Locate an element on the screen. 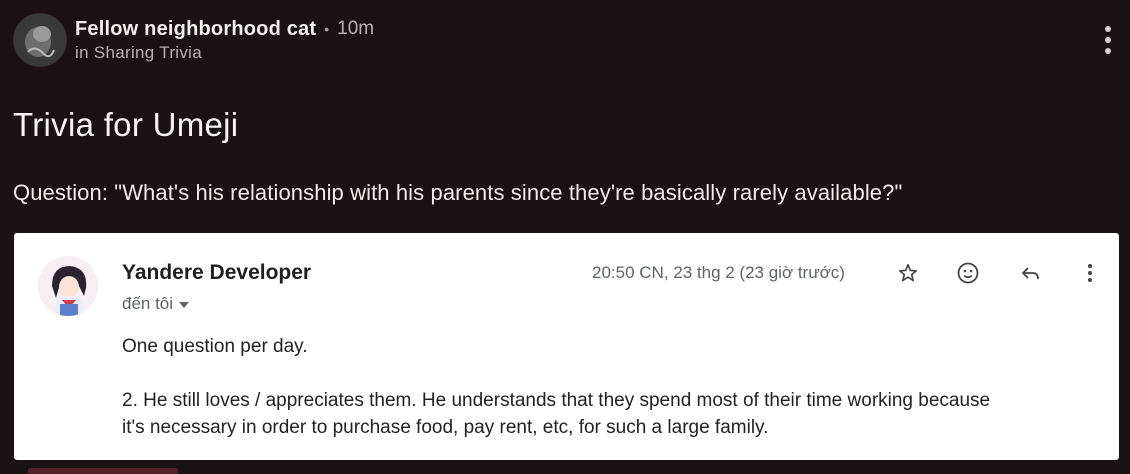  email-date: 20:50 CN, 23 thg 2 (23 giờ trước) is located at coordinates (718, 272).